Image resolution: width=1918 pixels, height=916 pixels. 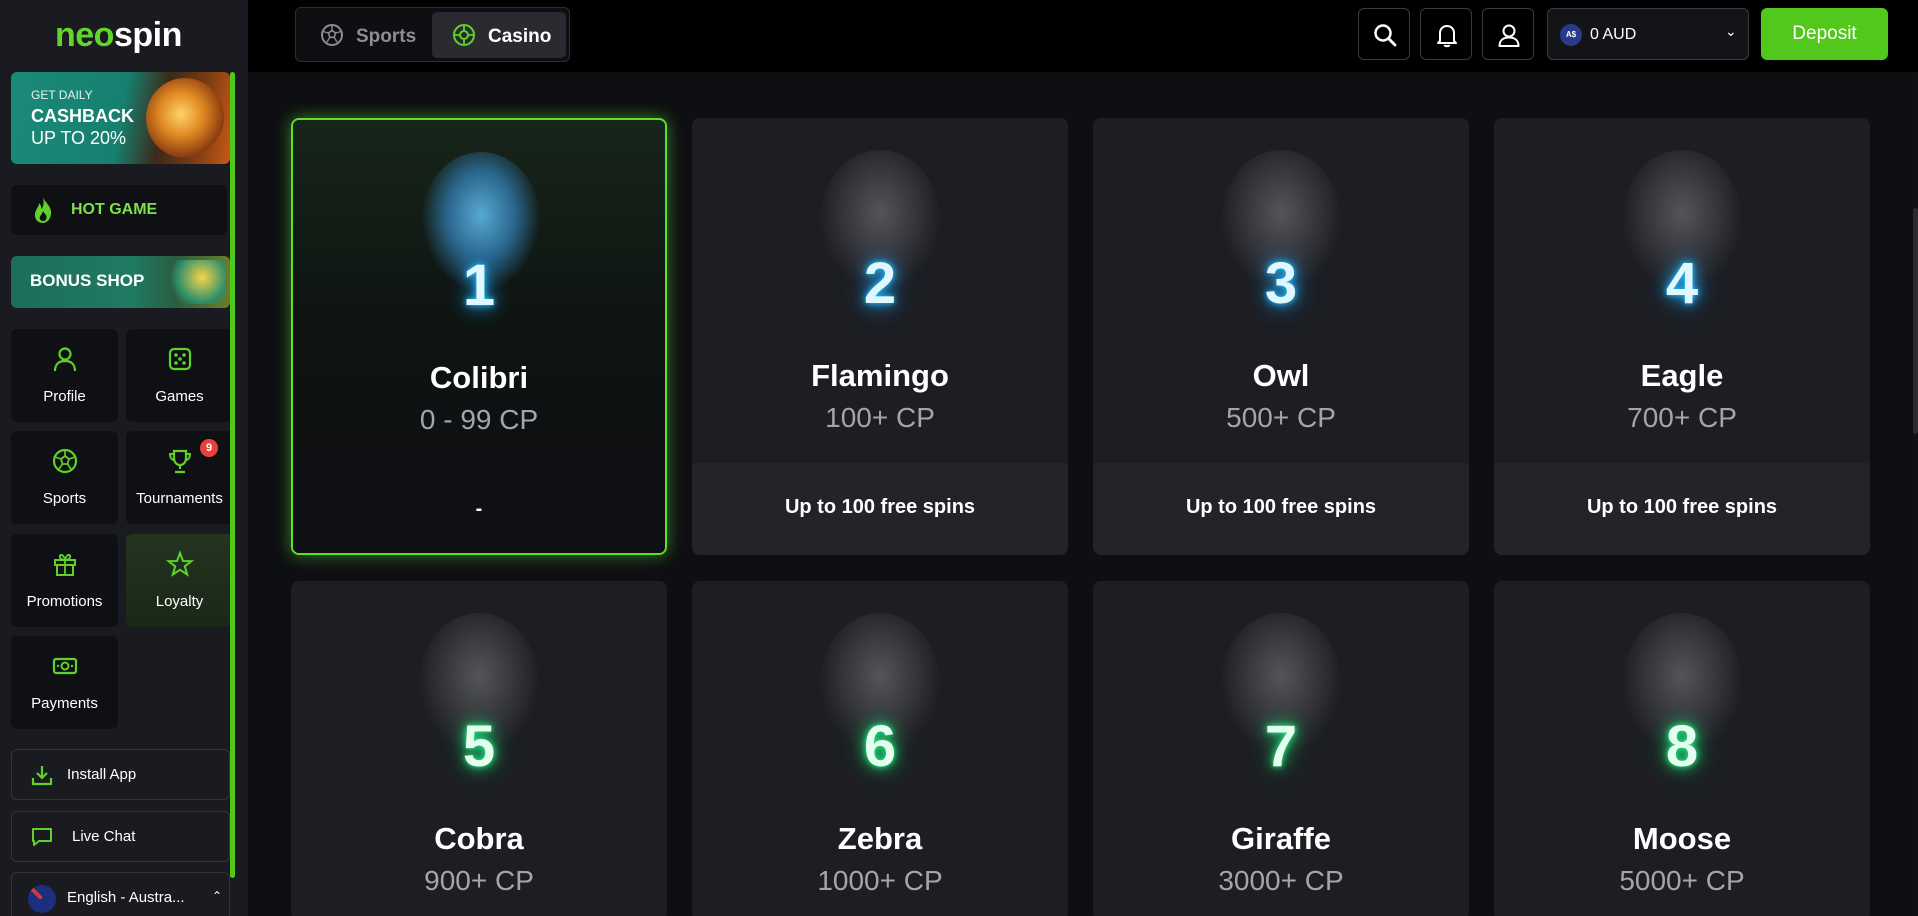 I want to click on install-app-button: Install App, so click(x=120, y=774).